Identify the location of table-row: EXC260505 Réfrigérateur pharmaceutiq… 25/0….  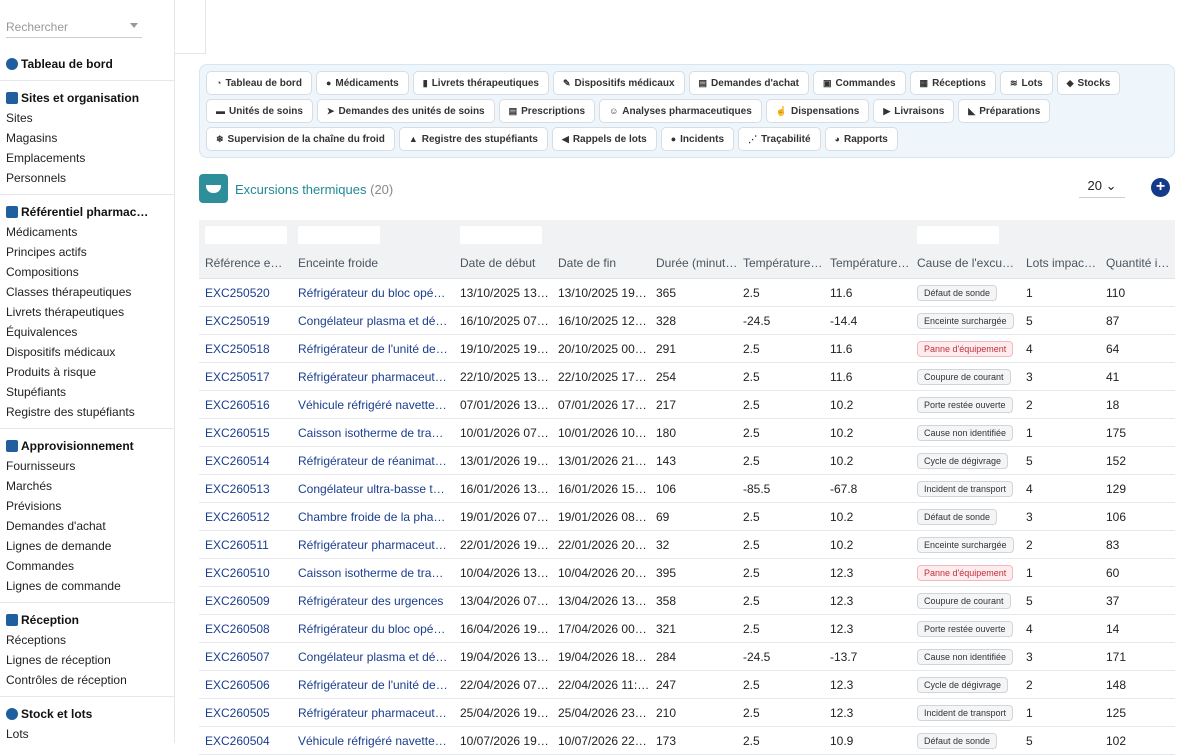
(687, 713).